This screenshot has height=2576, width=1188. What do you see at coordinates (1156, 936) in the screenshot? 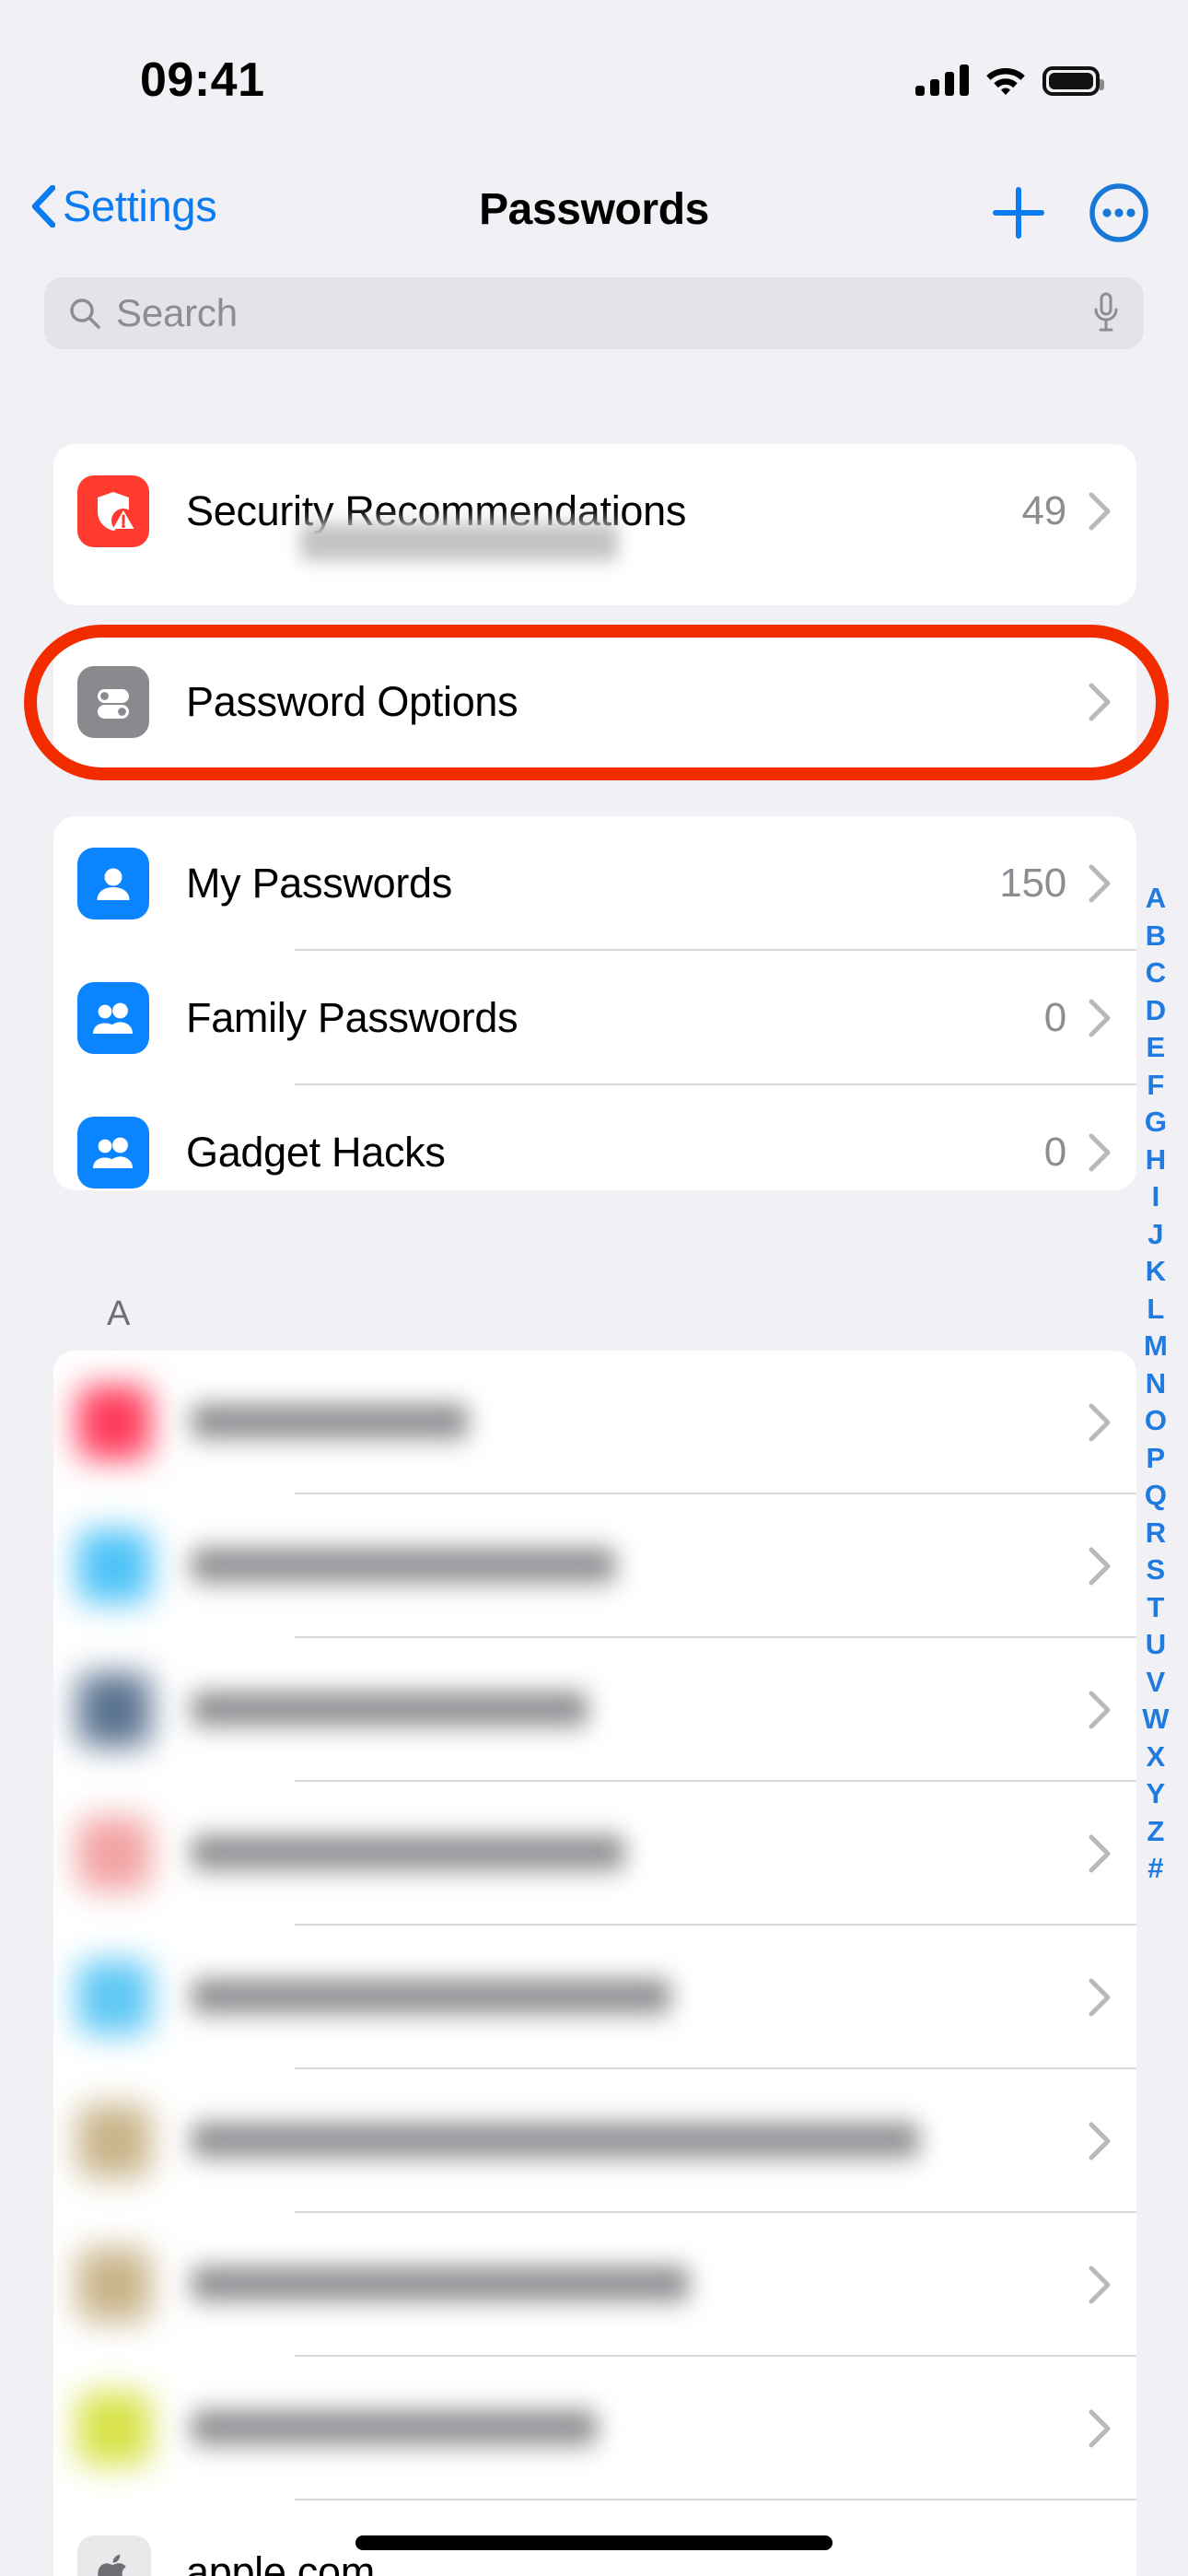
I see `alphabet-index-letter: B` at bounding box center [1156, 936].